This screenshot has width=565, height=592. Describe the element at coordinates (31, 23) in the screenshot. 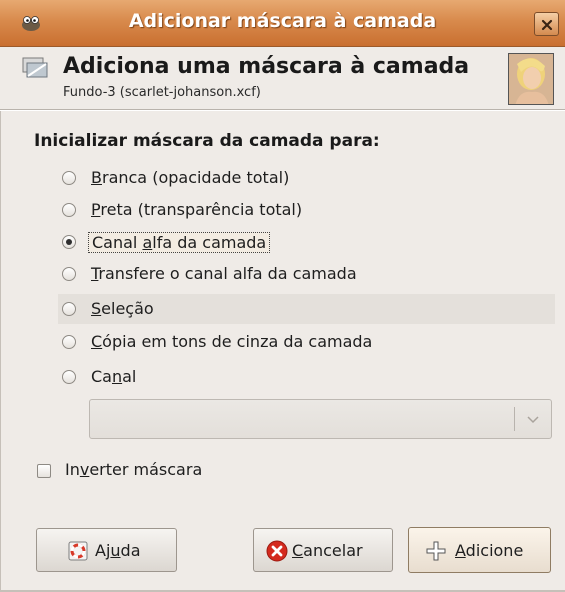

I see `gimp-wilber-icon` at that location.